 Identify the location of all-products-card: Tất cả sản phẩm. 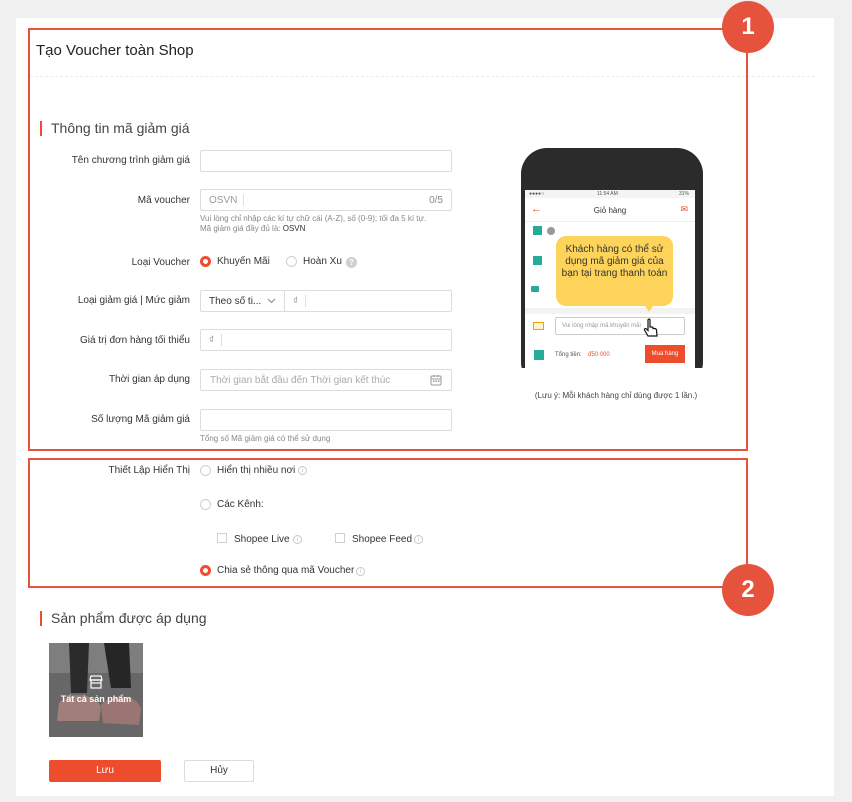
(96, 690).